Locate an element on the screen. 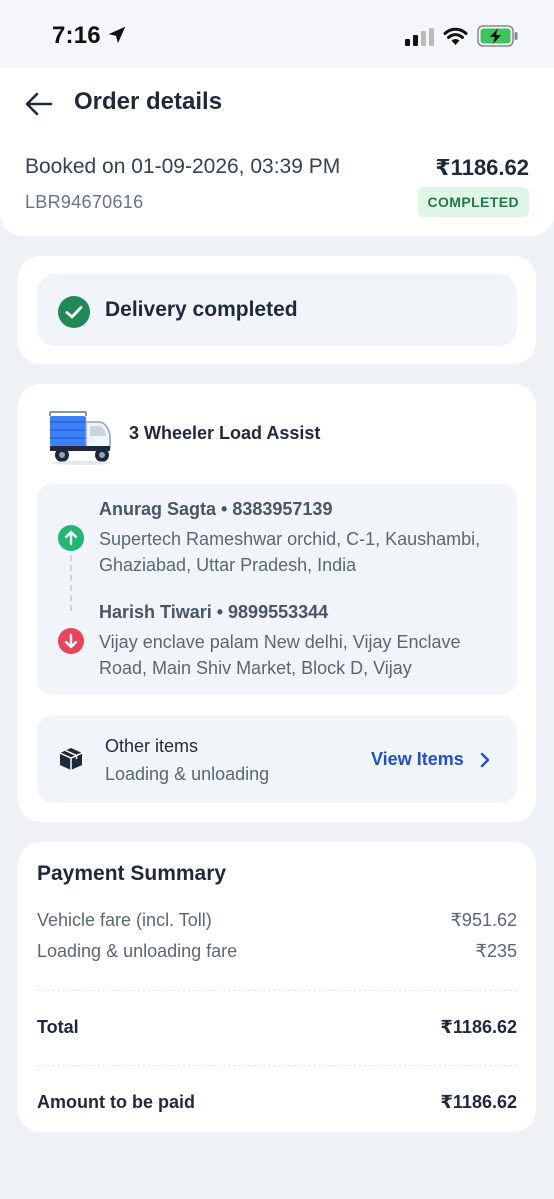 This screenshot has height=1199, width=554. page-title: Order details is located at coordinates (148, 101).